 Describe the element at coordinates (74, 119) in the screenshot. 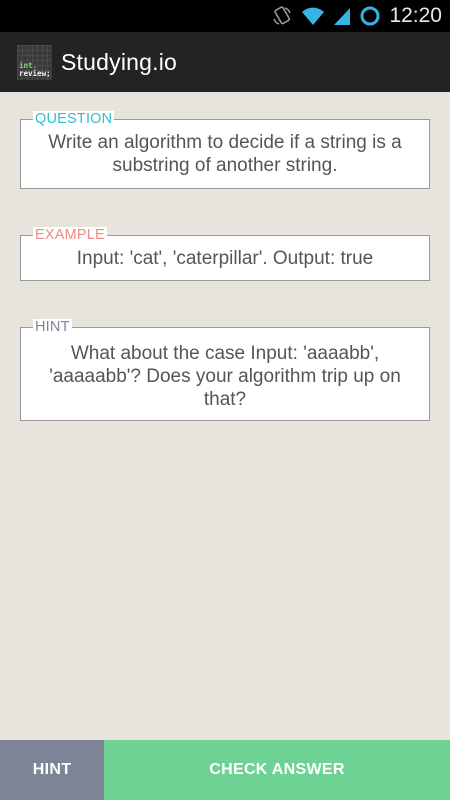

I see `question-label: QUESTION` at that location.